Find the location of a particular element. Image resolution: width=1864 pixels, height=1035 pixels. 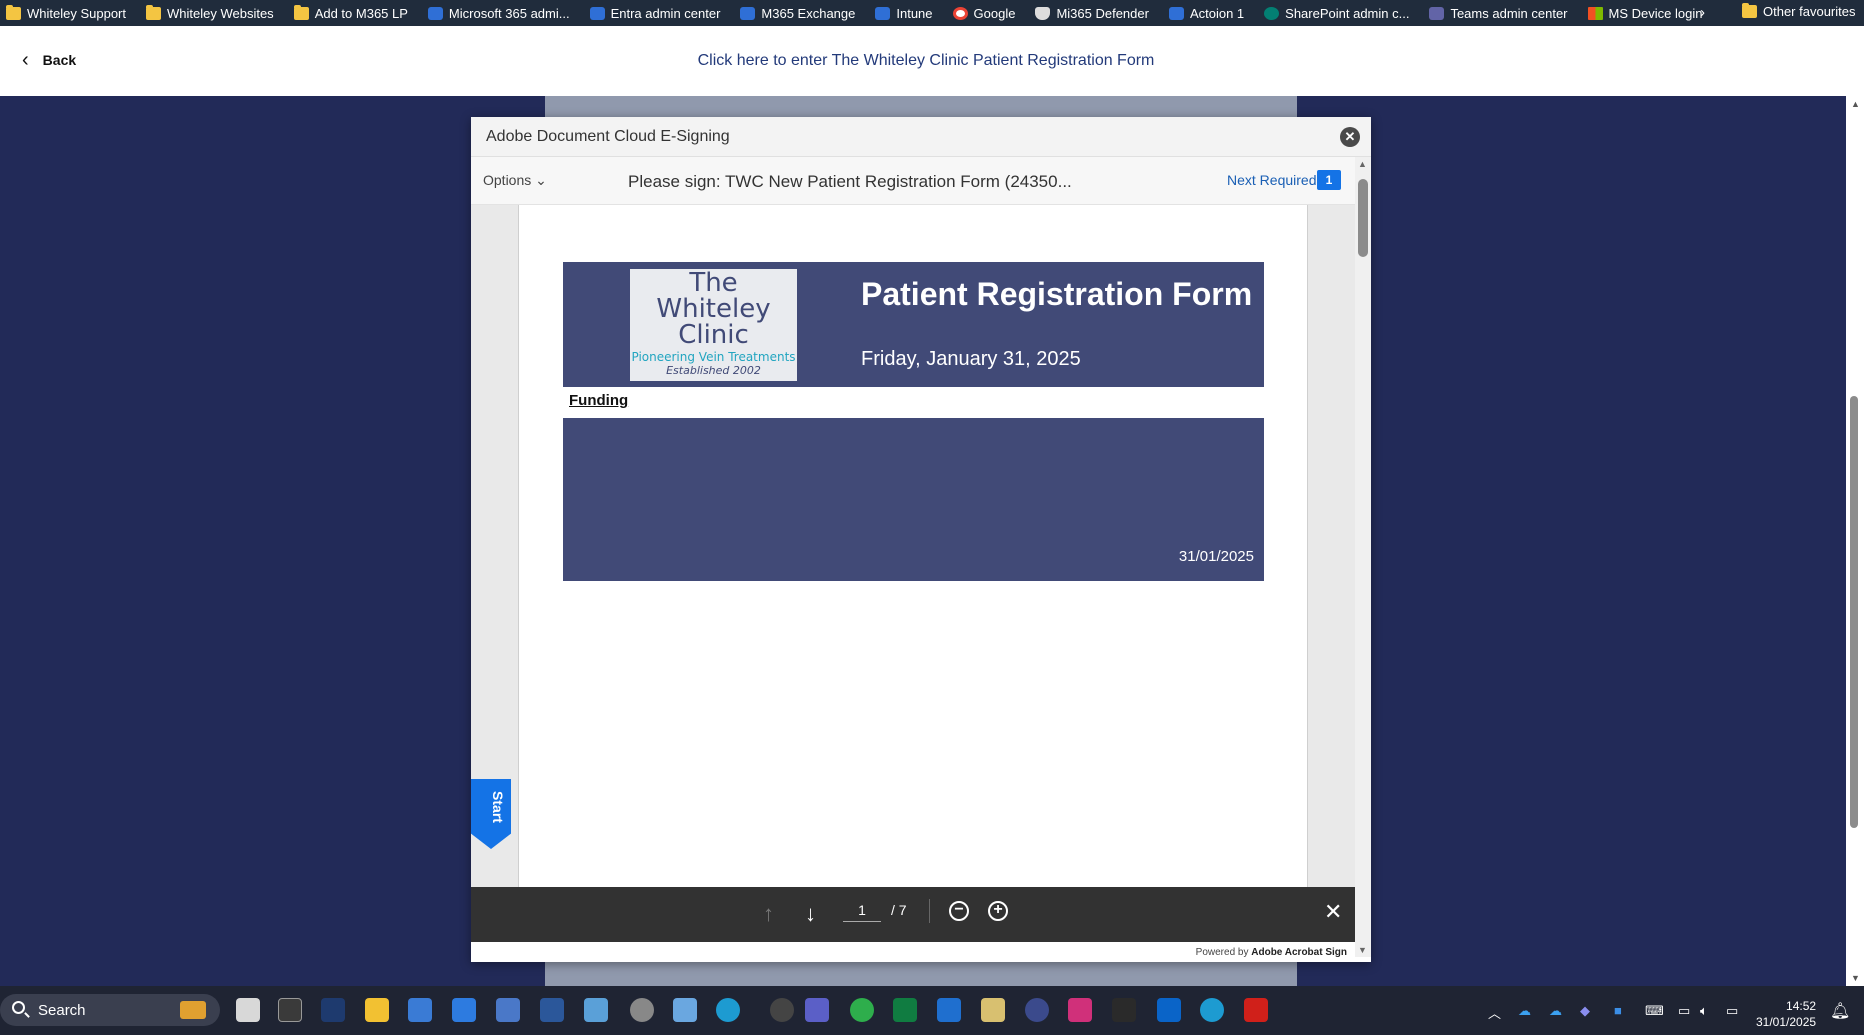

next-required-count-badge: 1 is located at coordinates (1329, 180).